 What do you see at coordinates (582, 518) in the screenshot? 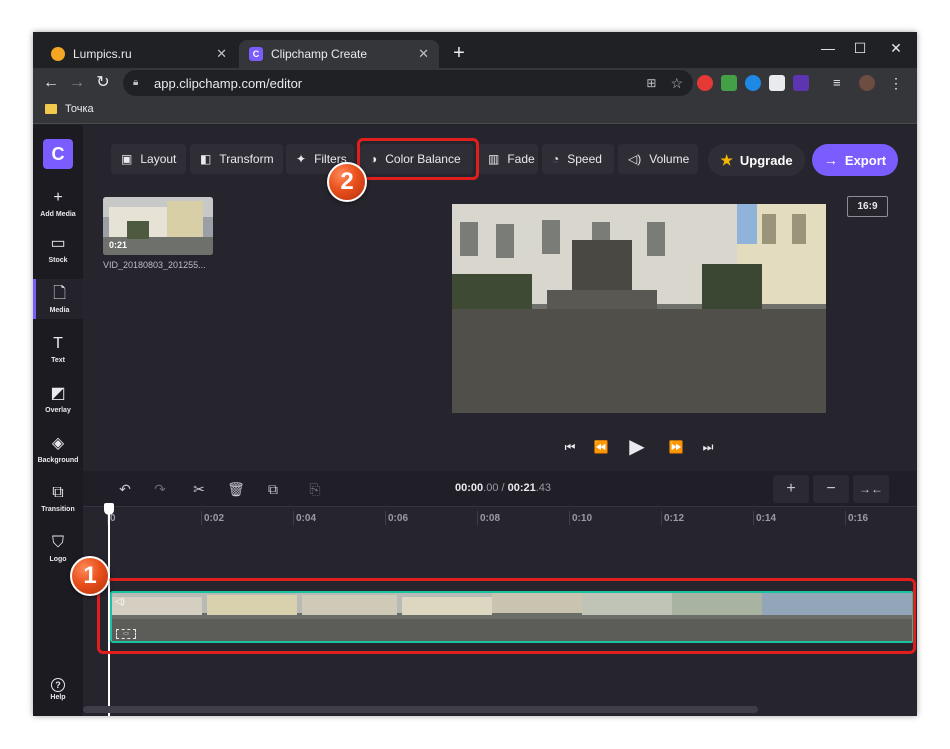
I see `tick-label: 0:10` at bounding box center [582, 518].